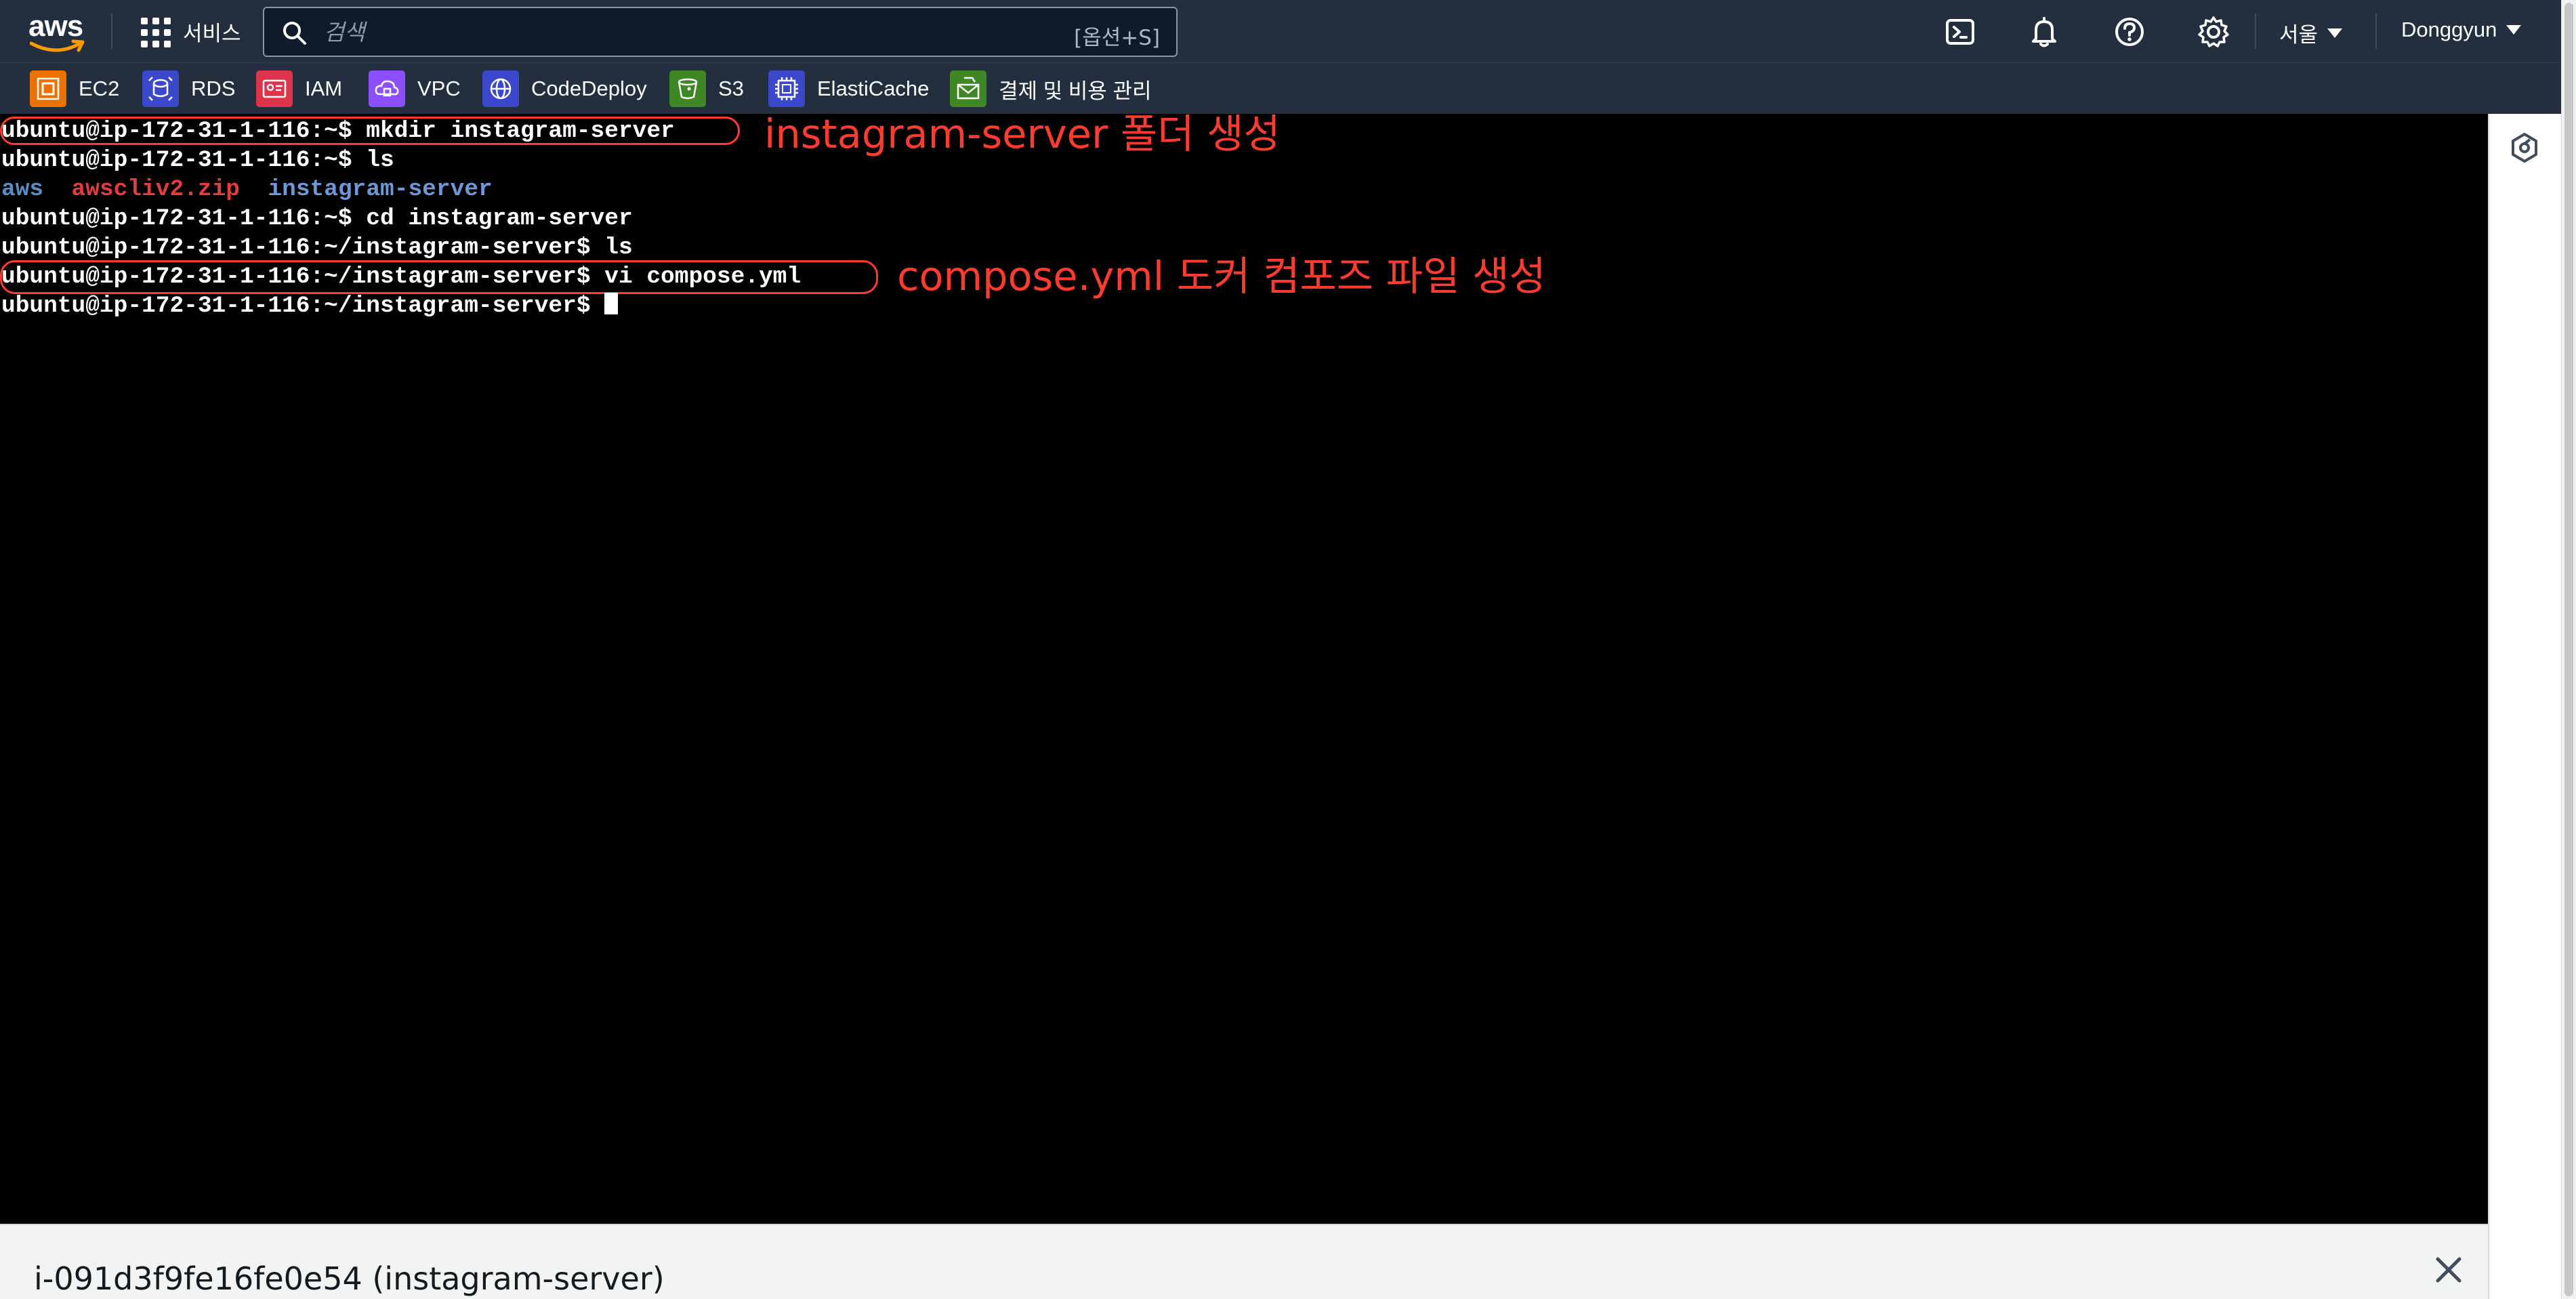 The image size is (2576, 1299). I want to click on notifications-bell-icon, so click(2044, 32).